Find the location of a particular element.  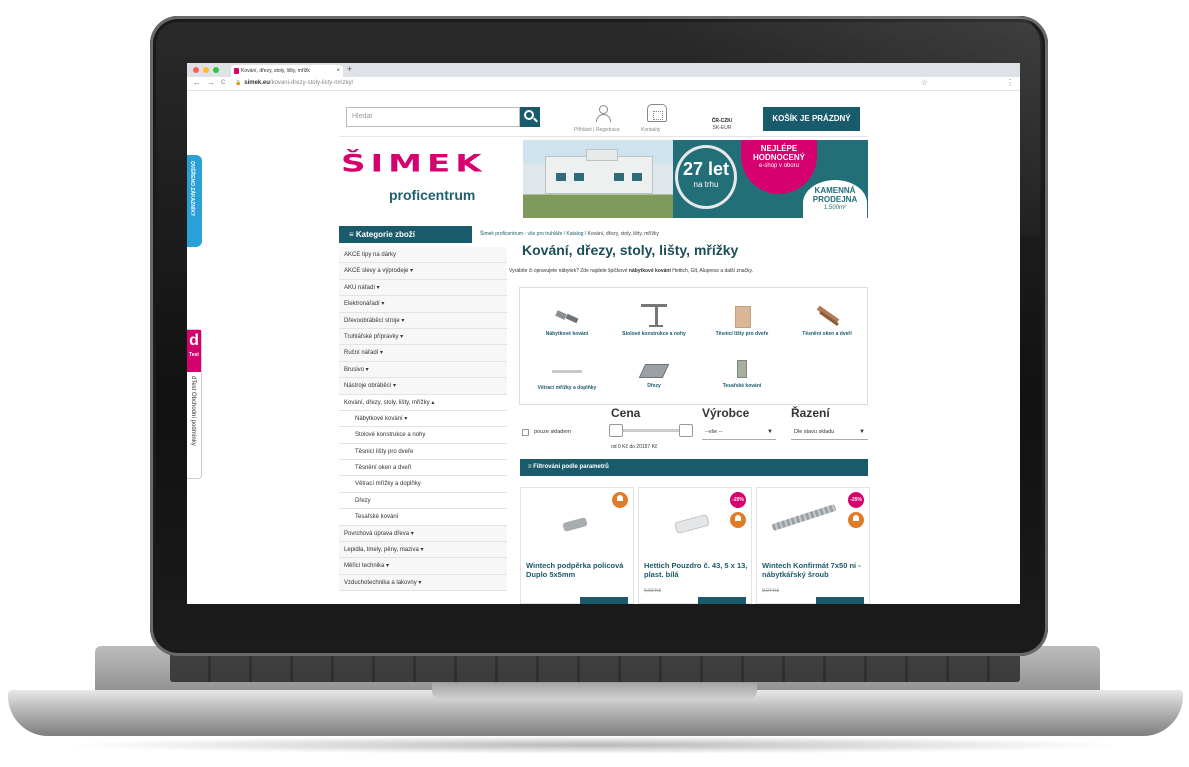

price-max-handle is located at coordinates (686, 430).